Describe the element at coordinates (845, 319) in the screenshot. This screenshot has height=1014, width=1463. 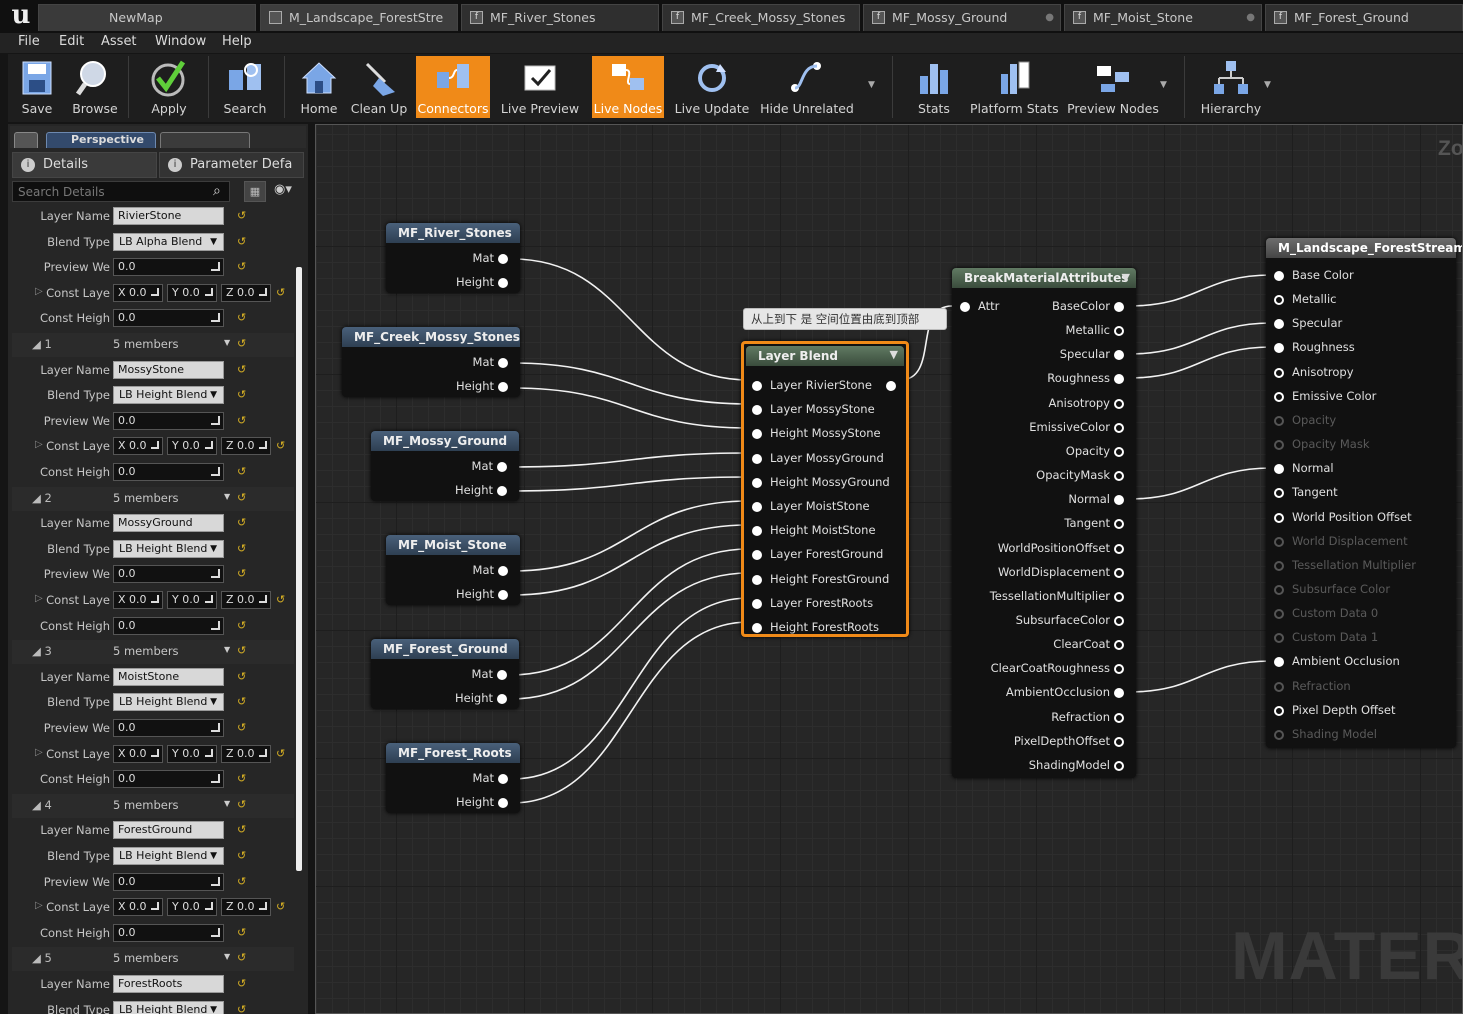
I see `comment-bubble: 从上到下 是 空间位置由底到顶部` at that location.